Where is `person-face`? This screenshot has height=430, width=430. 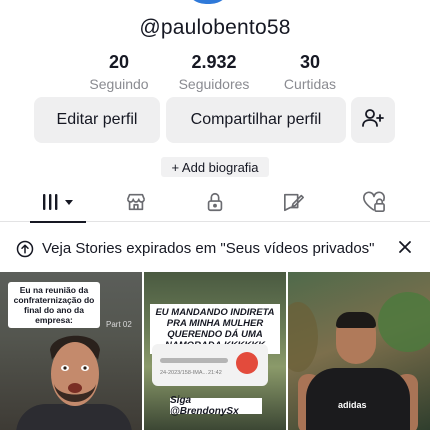 person-face is located at coordinates (75, 373).